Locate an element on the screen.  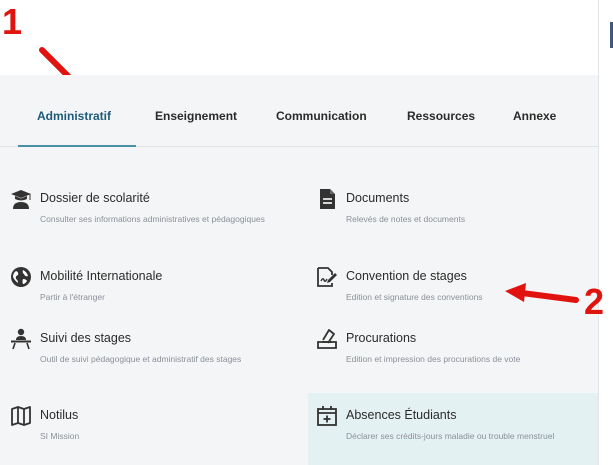
card-title: Absences Étudiants is located at coordinates (401, 415).